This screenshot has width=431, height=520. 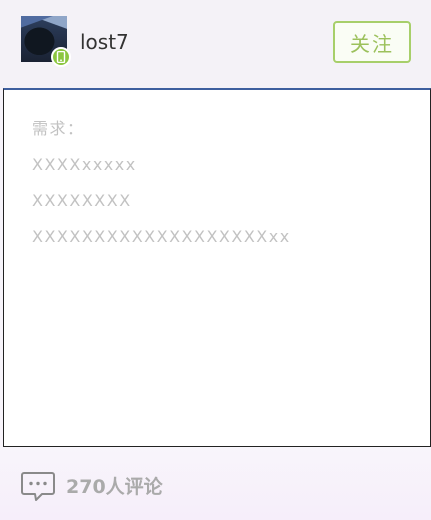 What do you see at coordinates (61, 57) in the screenshot?
I see `phone-online-icon` at bounding box center [61, 57].